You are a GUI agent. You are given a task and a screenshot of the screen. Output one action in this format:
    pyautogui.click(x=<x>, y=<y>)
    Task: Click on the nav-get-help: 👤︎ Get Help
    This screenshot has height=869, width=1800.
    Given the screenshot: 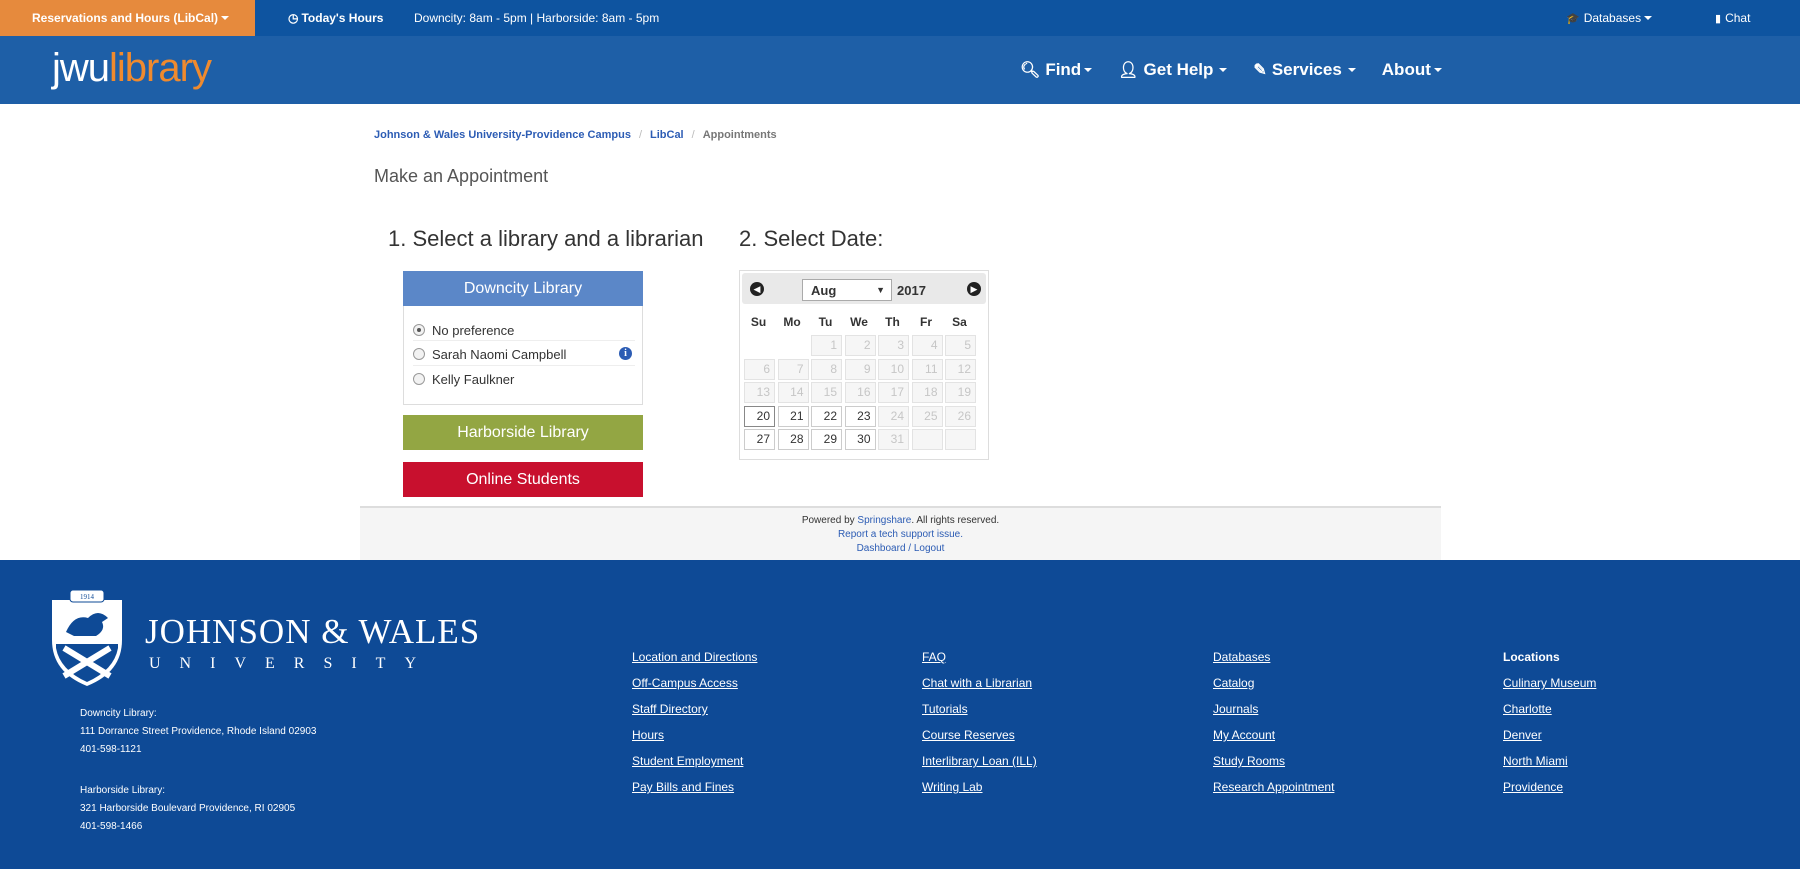 What is the action you would take?
    pyautogui.click(x=1173, y=70)
    